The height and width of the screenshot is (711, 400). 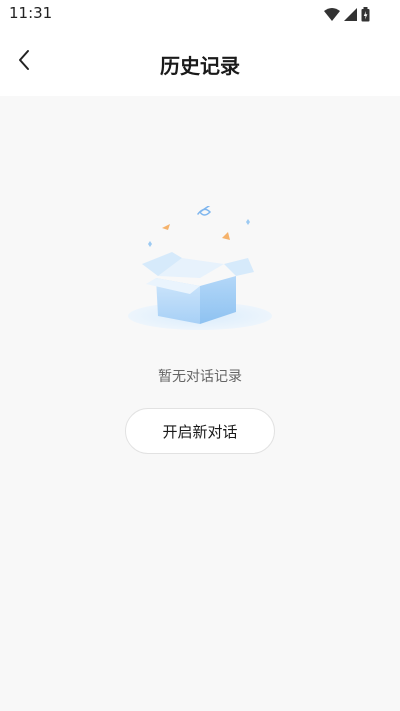 What do you see at coordinates (365, 14) in the screenshot?
I see `battery-icon` at bounding box center [365, 14].